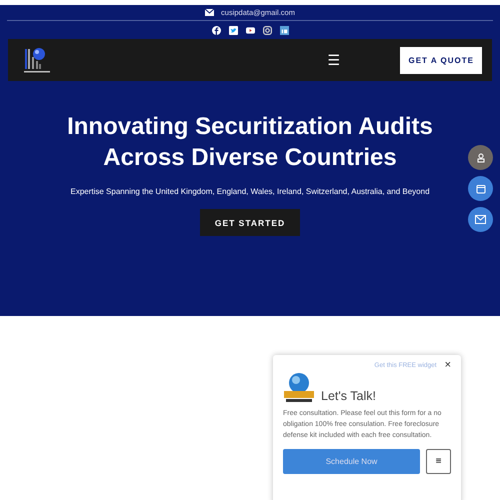  Describe the element at coordinates (333, 60) in the screenshot. I see `menu-icon: ☰` at that location.